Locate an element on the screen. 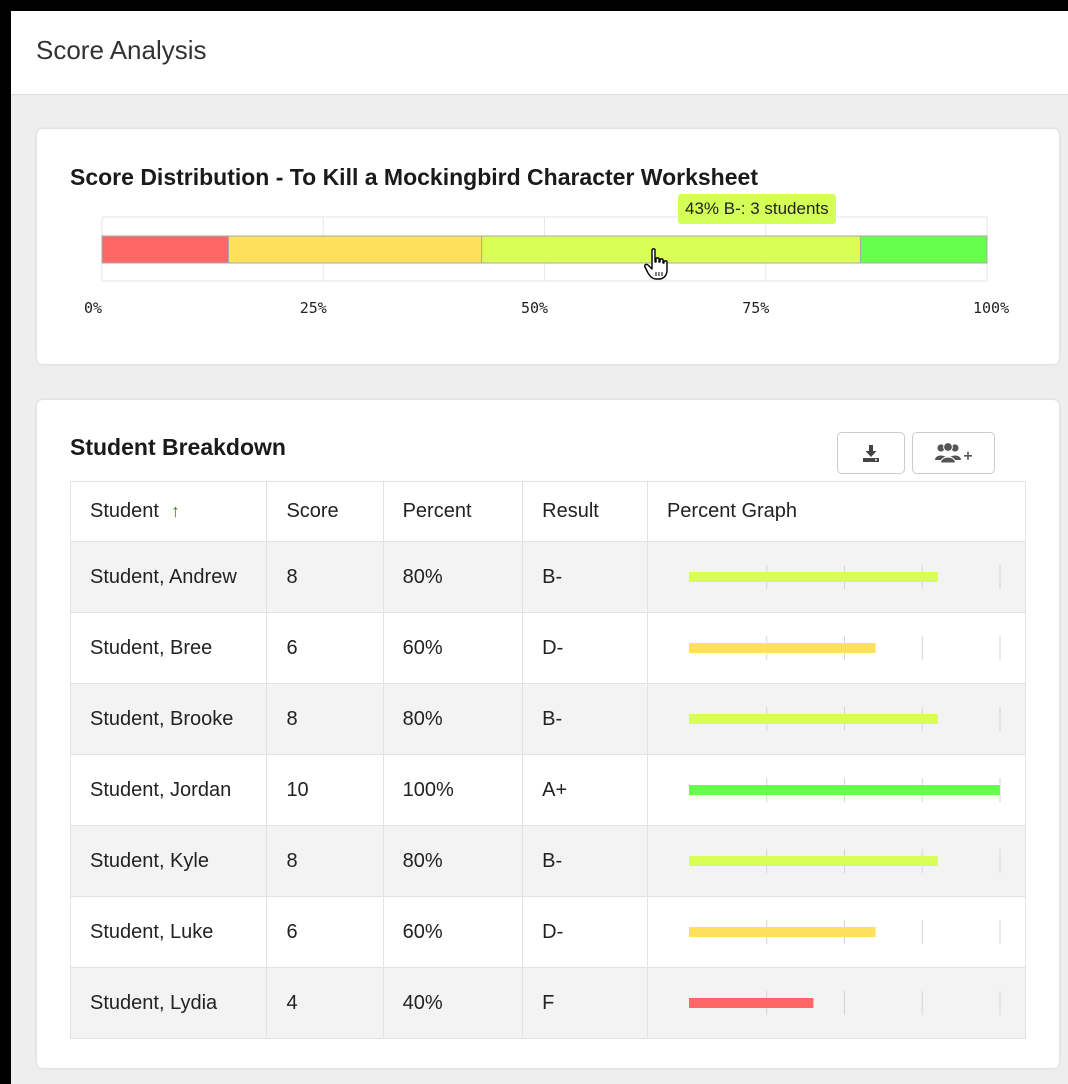  student-name-cell: Student, Brooke is located at coordinates (168, 719).